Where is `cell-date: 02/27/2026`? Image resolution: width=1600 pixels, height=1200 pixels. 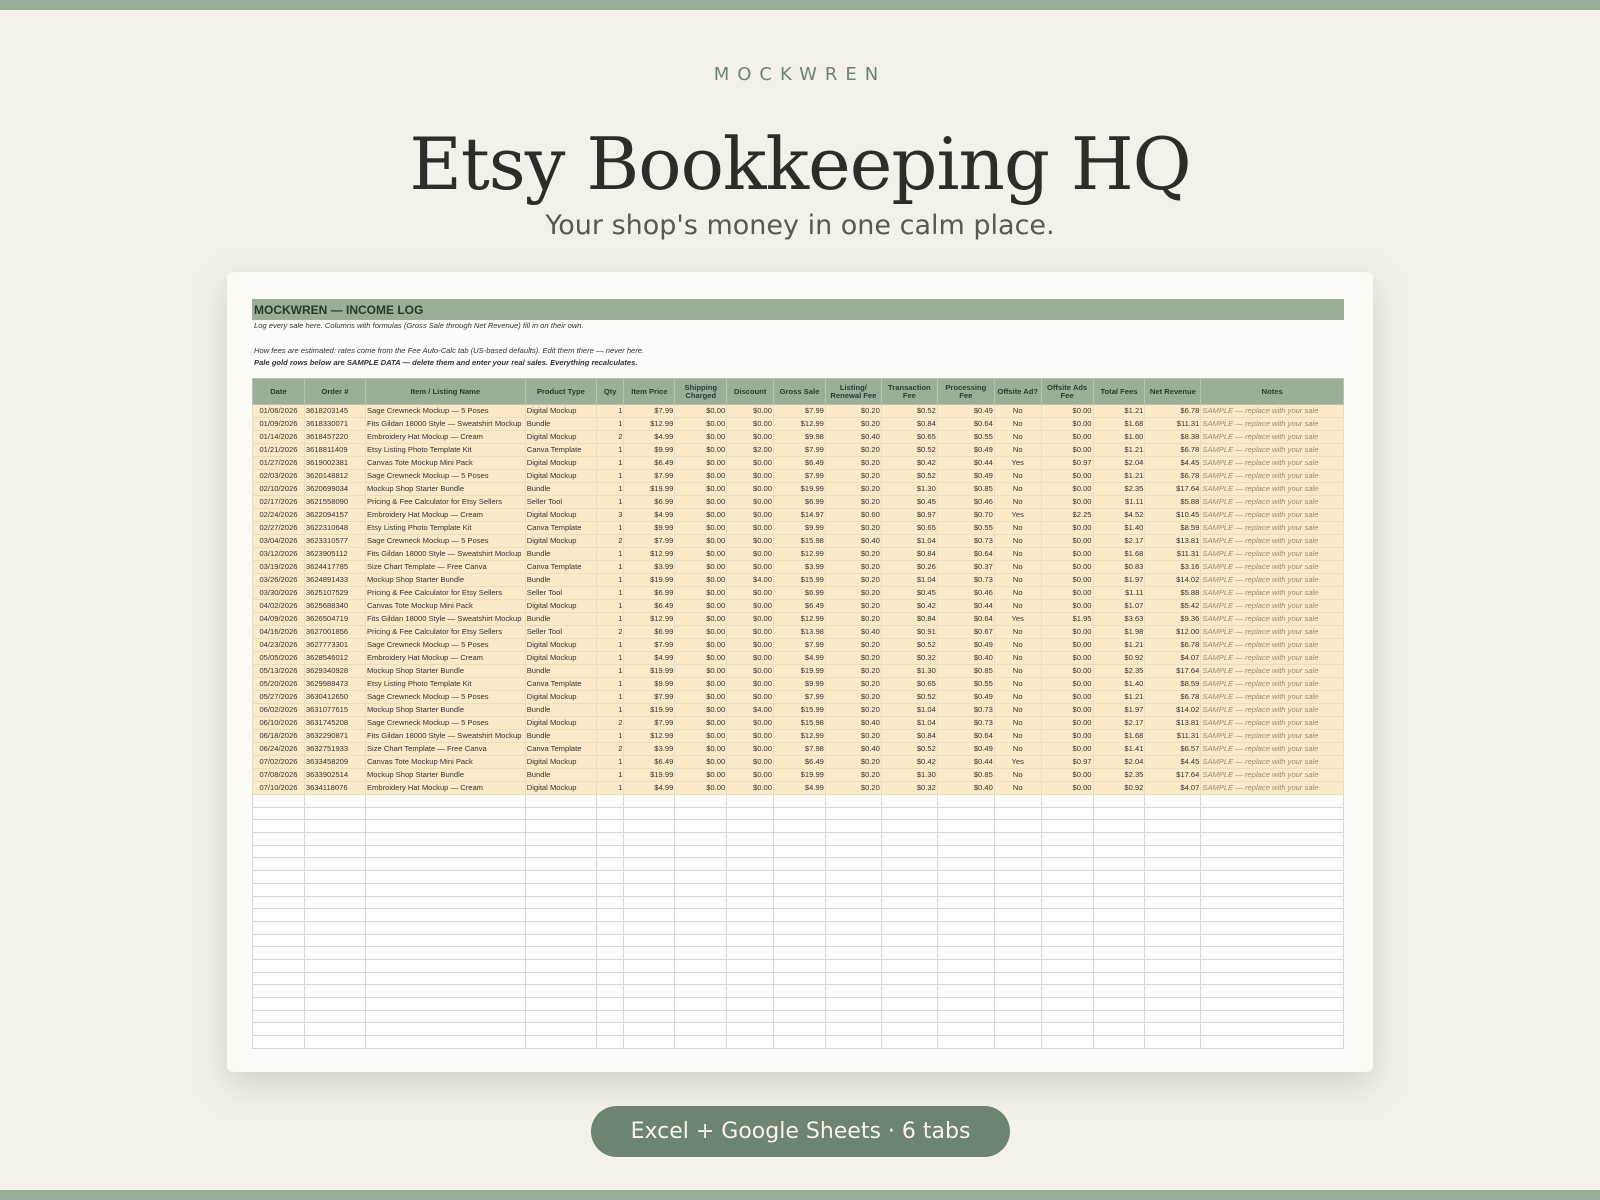 cell-date: 02/27/2026 is located at coordinates (278, 528).